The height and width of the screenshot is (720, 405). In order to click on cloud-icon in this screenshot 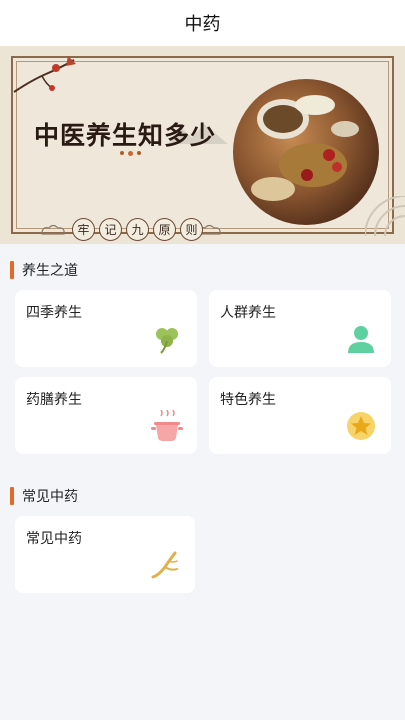, I will do `click(53, 229)`.